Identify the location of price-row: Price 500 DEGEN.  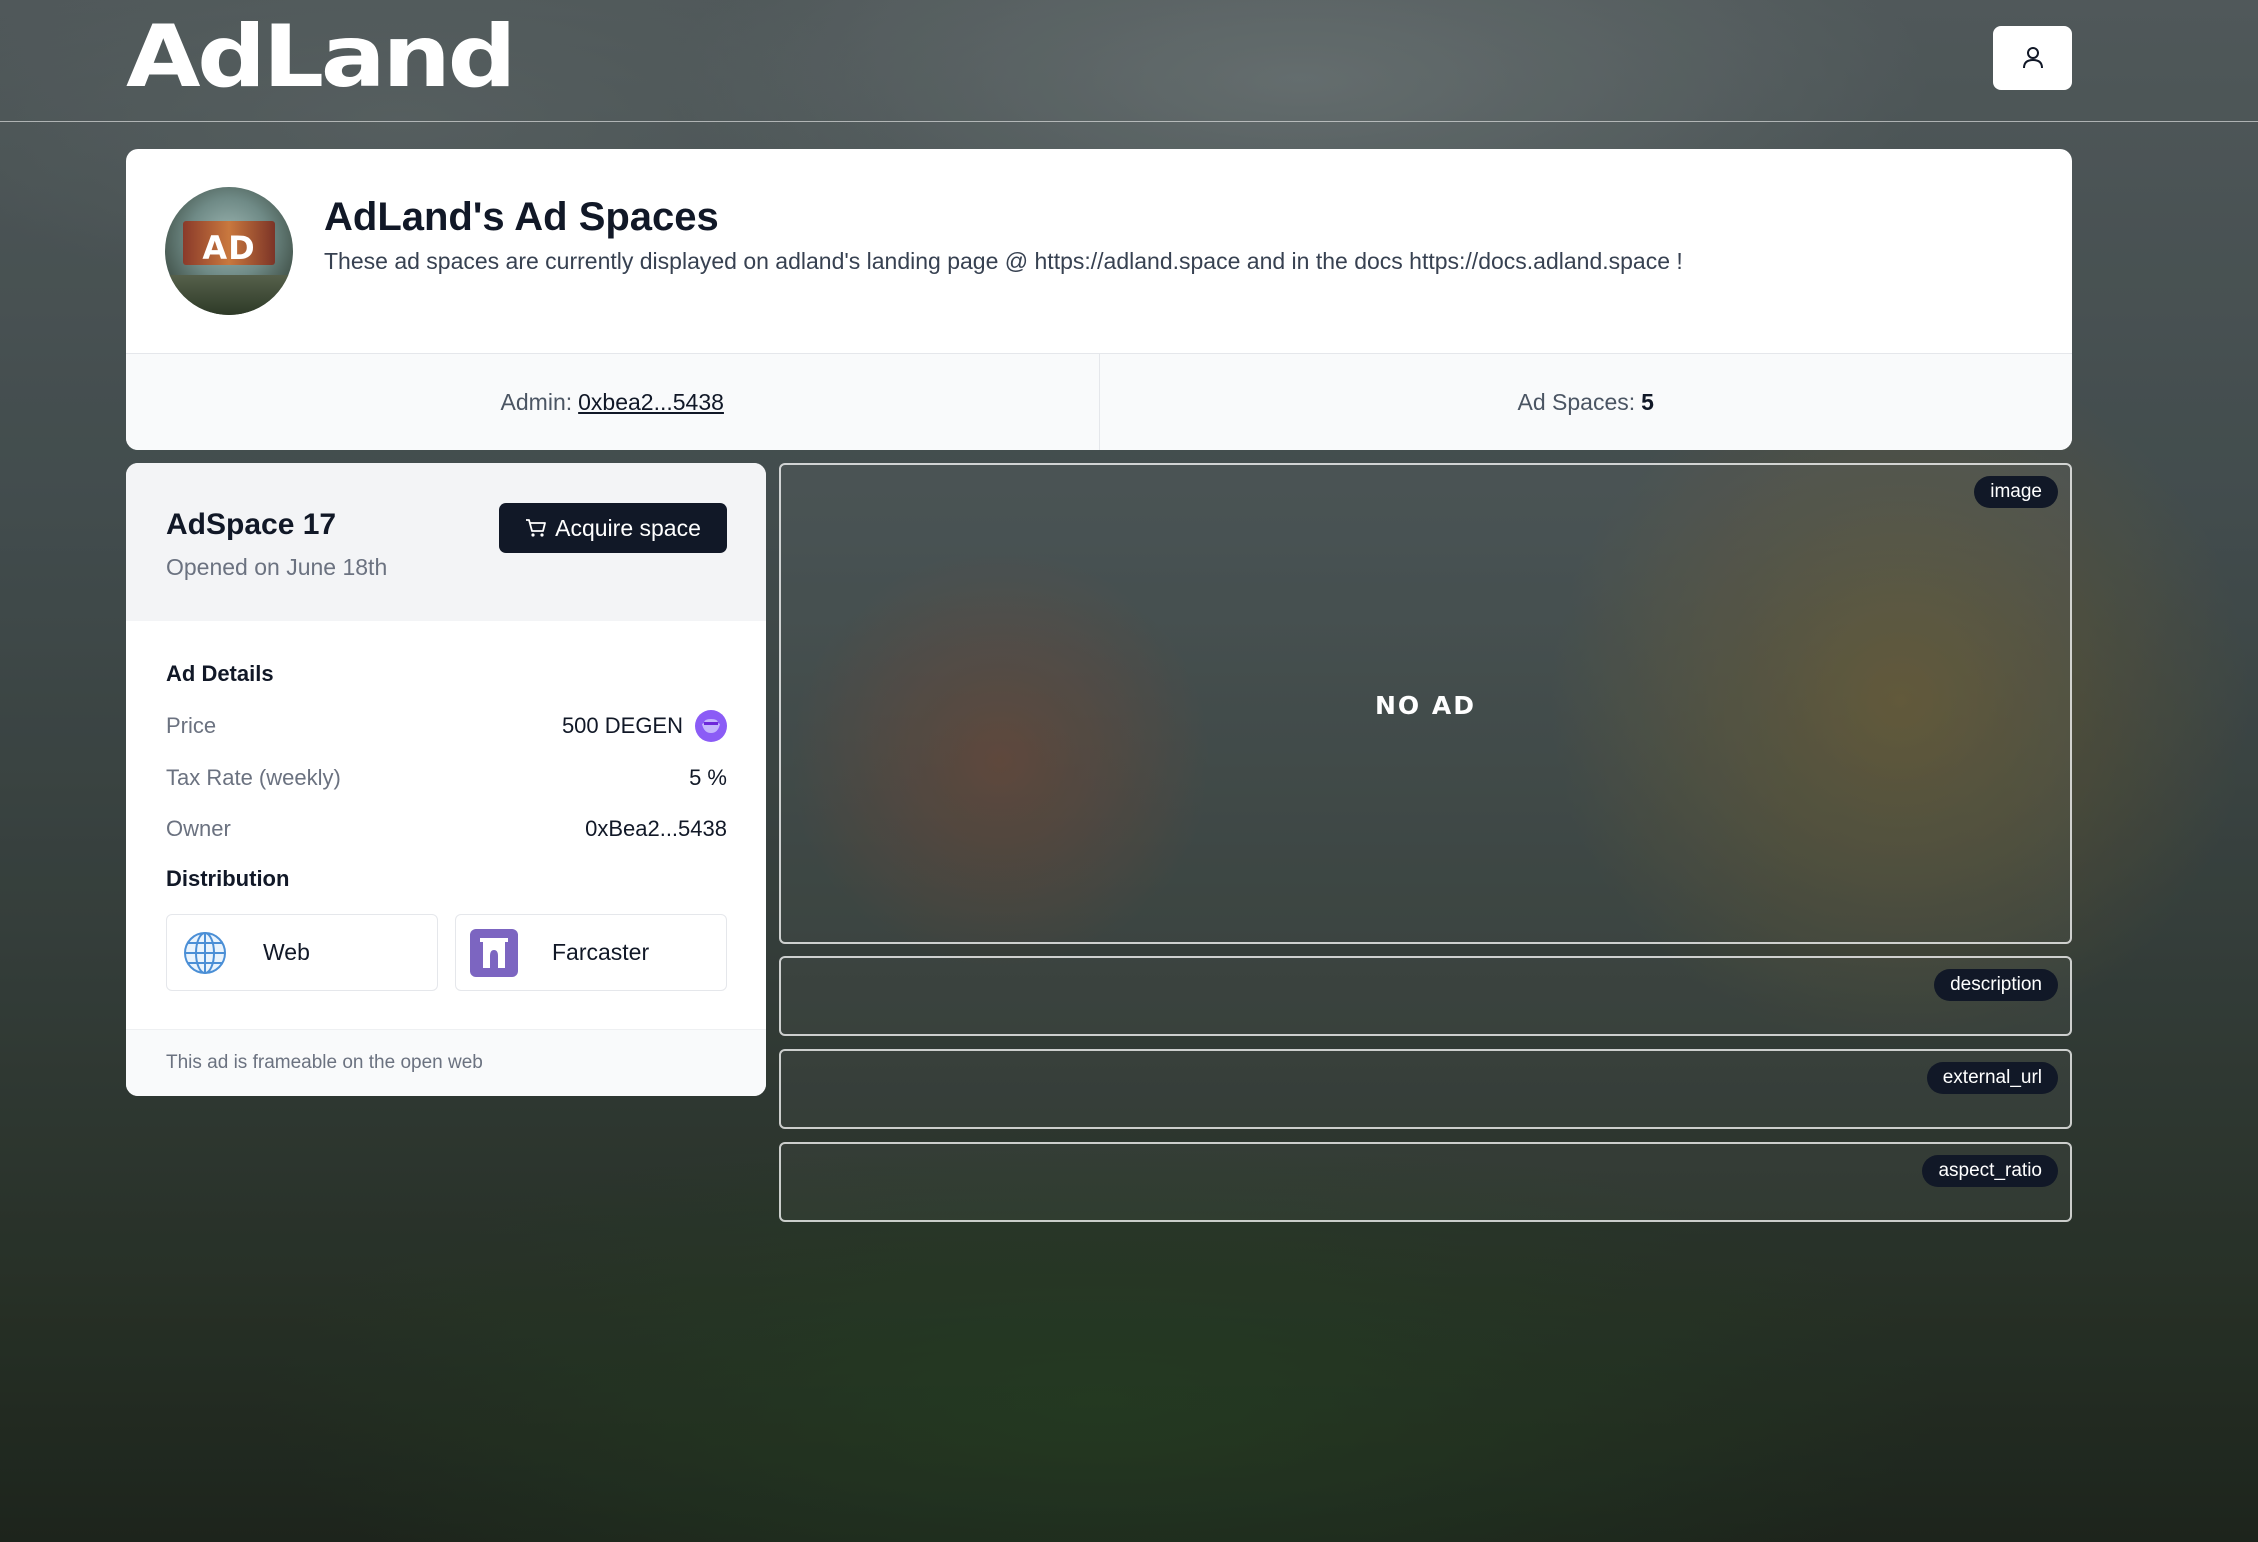
(446, 726).